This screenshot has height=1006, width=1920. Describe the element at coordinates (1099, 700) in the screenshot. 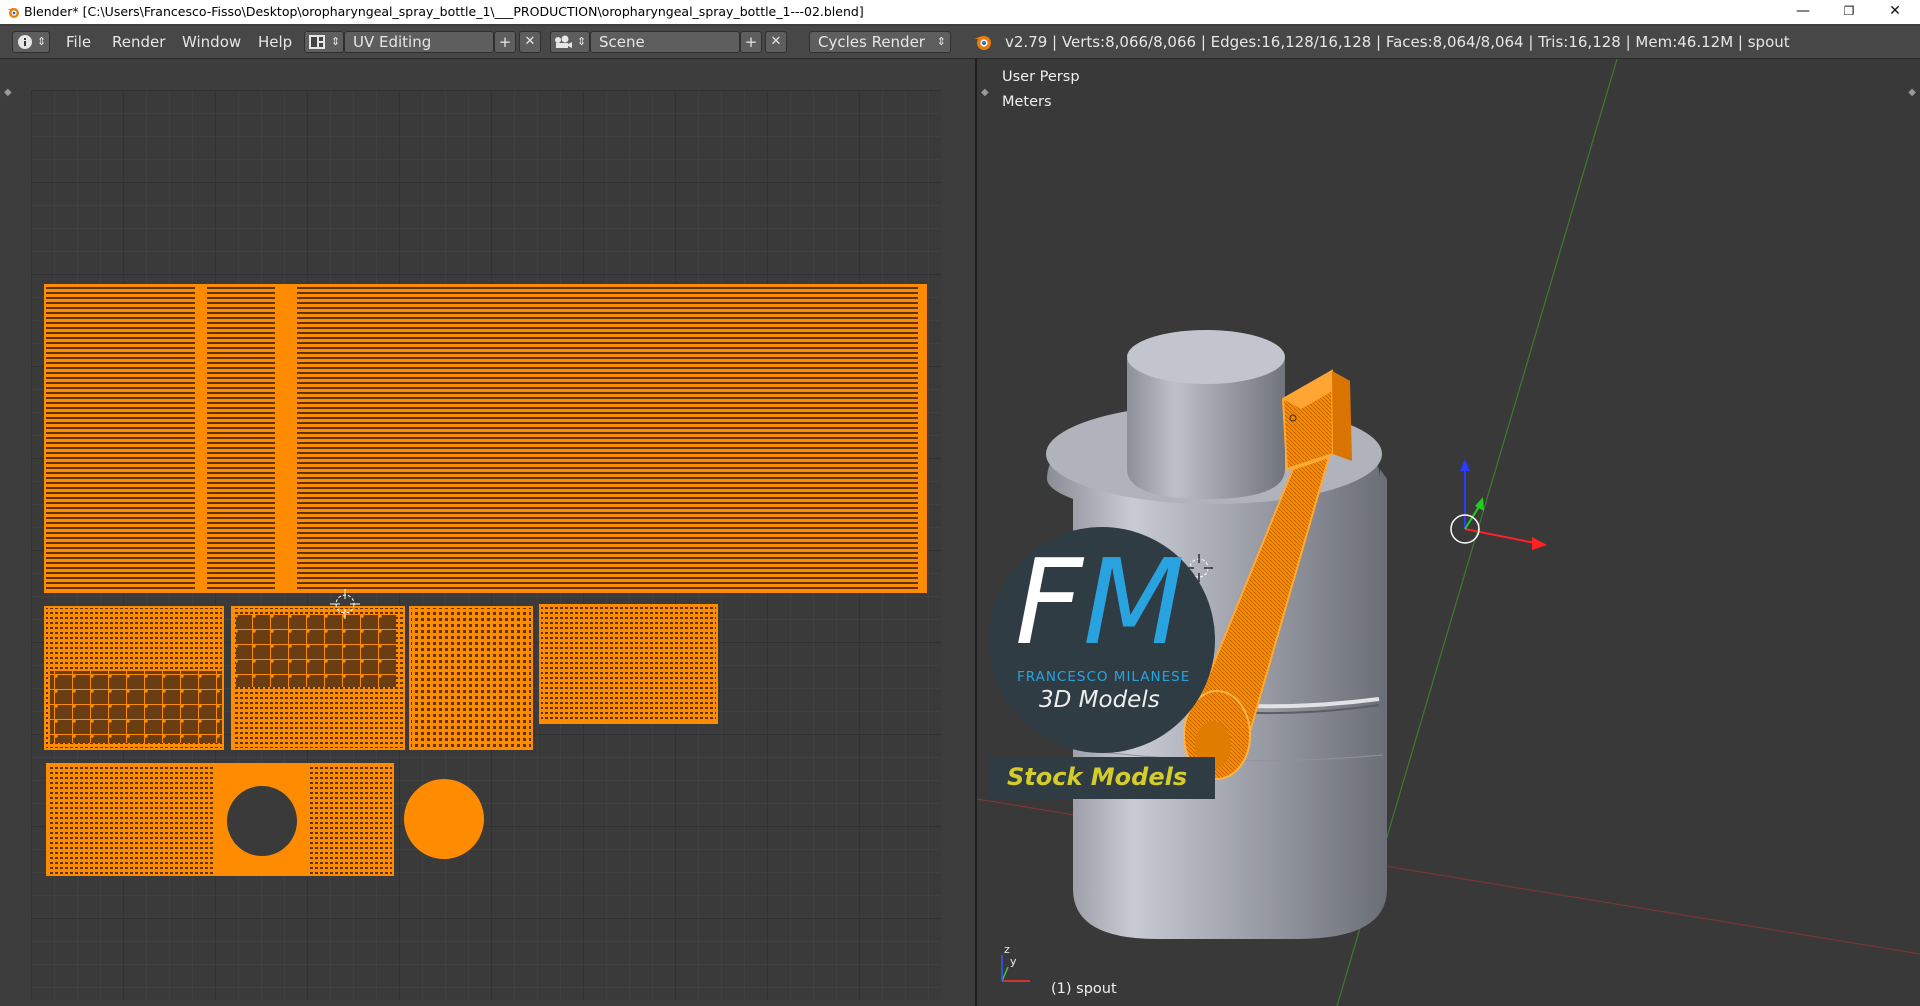

I see `logo-tagline: 3D Models` at that location.